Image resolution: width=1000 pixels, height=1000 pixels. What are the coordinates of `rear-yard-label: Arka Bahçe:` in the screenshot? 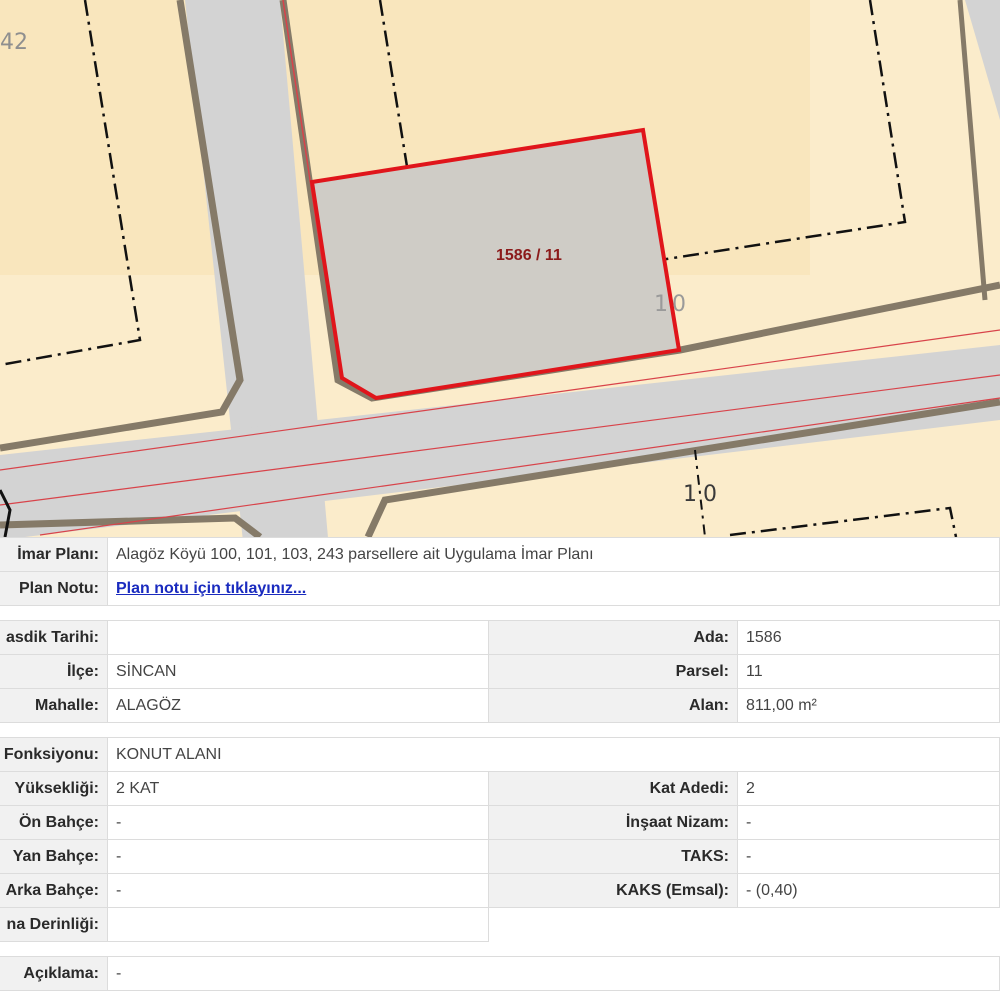 It's located at (54, 891).